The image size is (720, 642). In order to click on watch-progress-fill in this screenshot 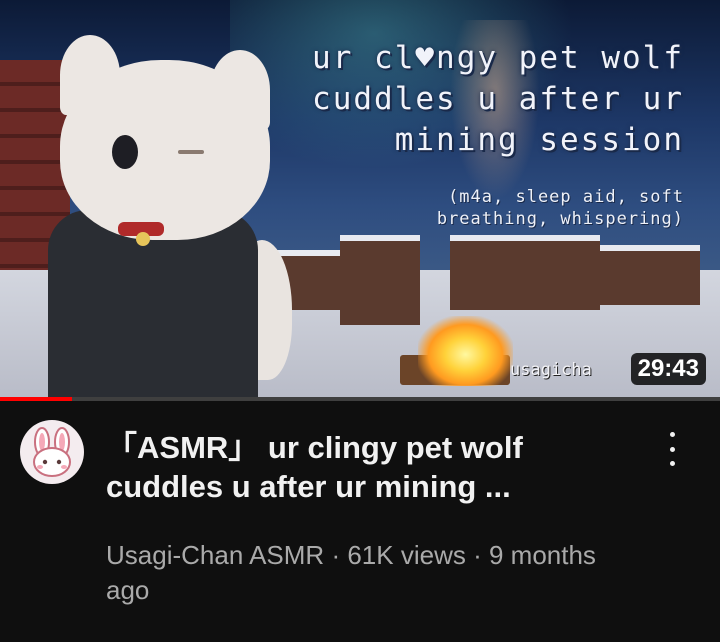, I will do `click(36, 399)`.